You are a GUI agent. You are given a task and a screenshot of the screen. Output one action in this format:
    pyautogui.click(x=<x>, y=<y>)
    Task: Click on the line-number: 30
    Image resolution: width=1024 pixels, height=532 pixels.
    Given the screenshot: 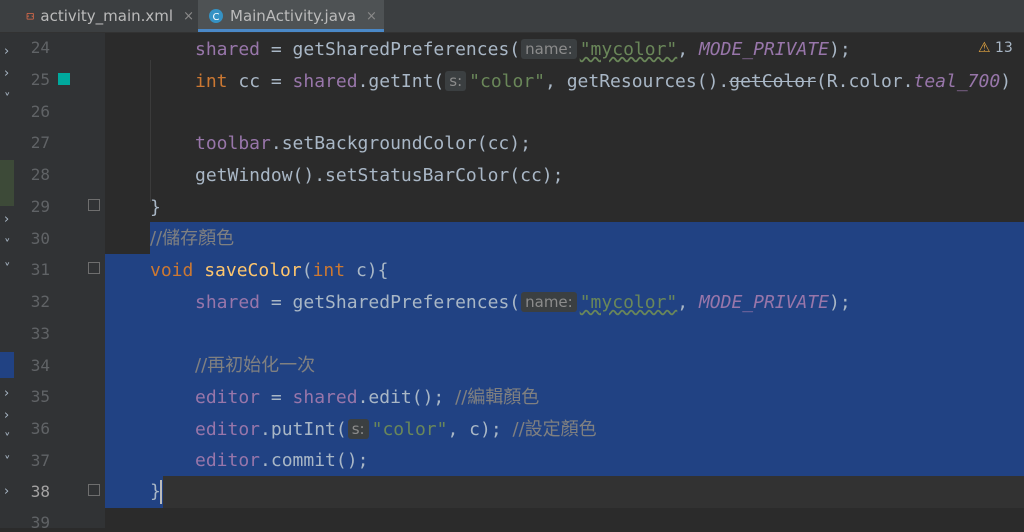 What is the action you would take?
    pyautogui.click(x=40, y=238)
    